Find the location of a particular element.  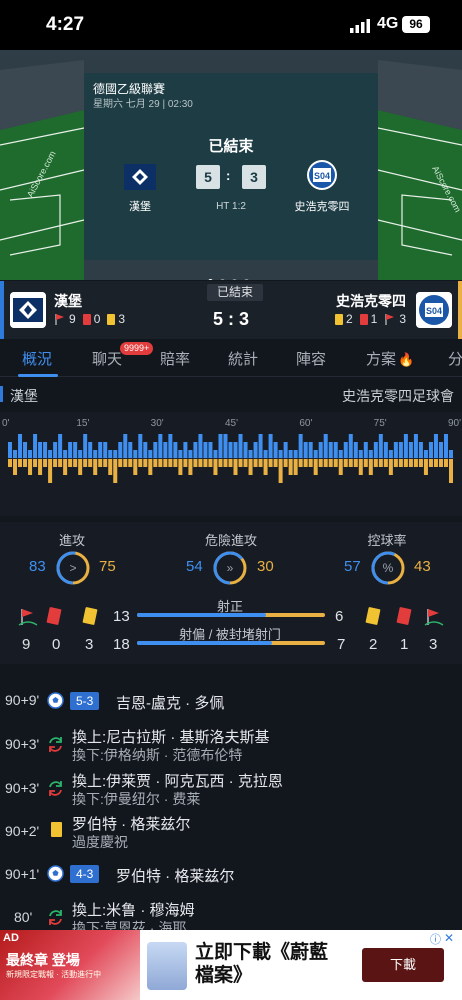

event-minute: 80' is located at coordinates (23, 917).